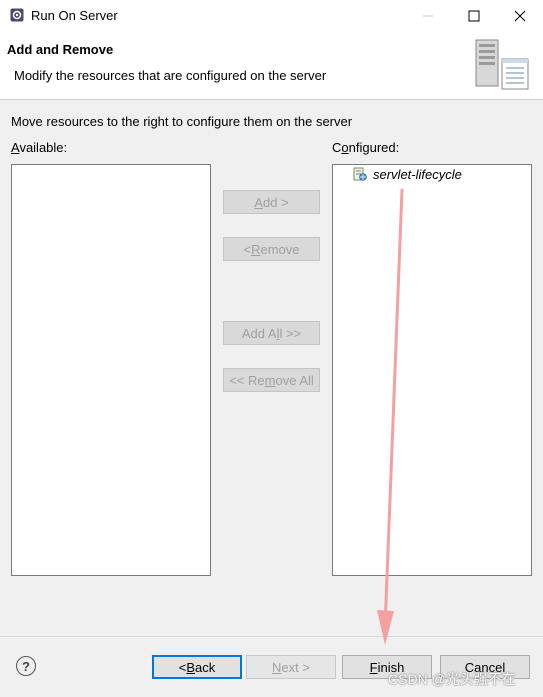 The height and width of the screenshot is (697, 543). Describe the element at coordinates (345, 147) in the screenshot. I see `configured-label-mnemonic: o` at that location.